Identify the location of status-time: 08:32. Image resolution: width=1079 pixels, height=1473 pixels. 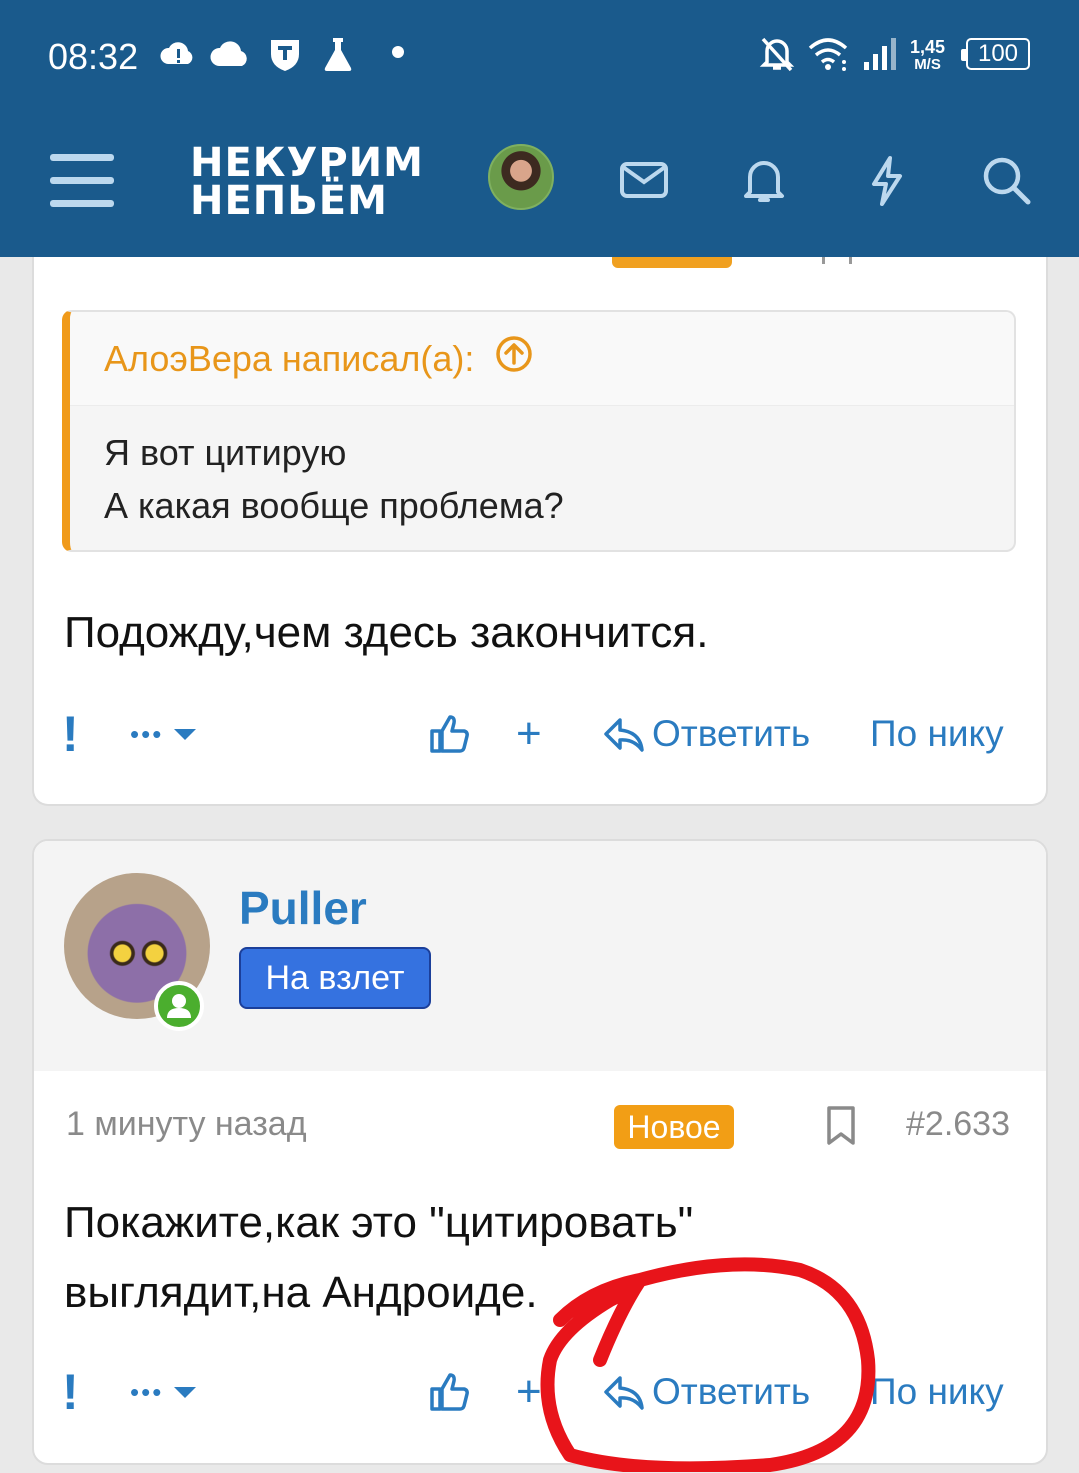
(93, 56).